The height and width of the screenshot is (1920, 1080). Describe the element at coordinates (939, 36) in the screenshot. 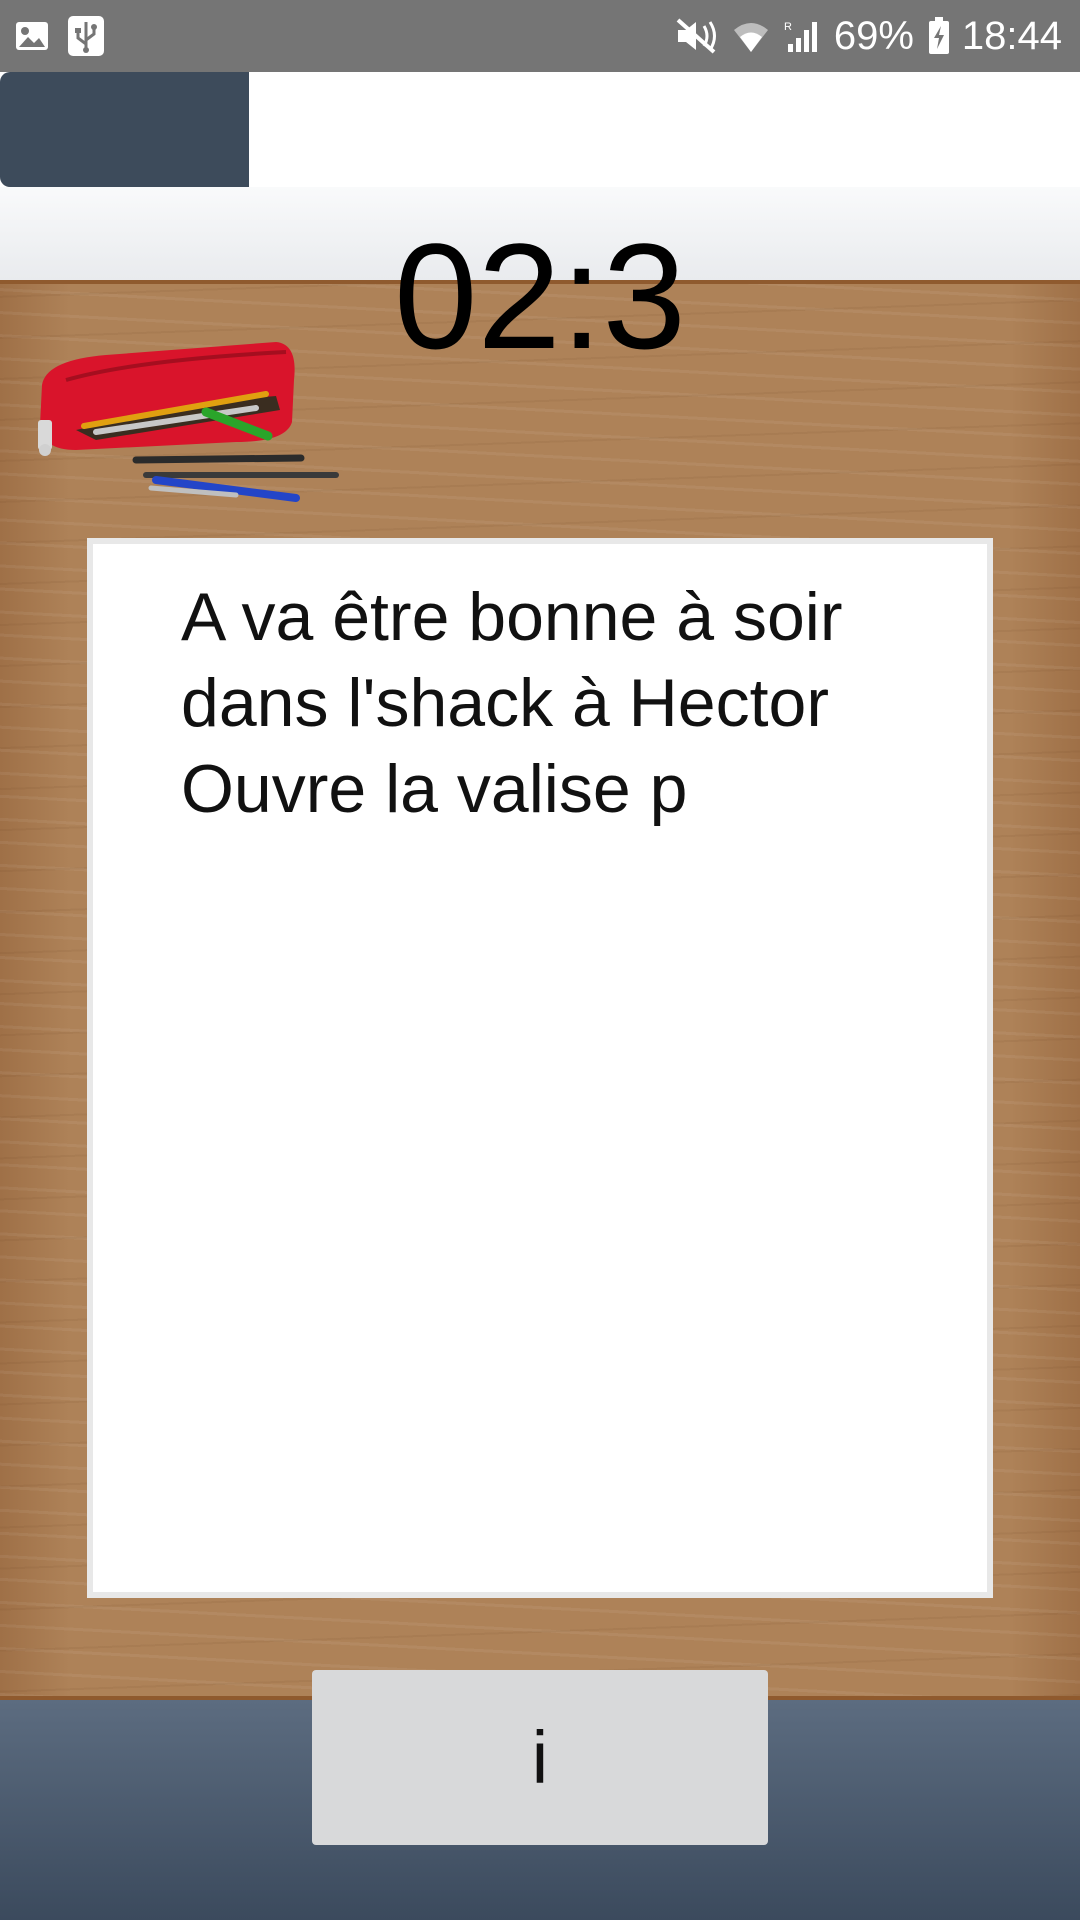

I see `battery-charging-icon` at that location.